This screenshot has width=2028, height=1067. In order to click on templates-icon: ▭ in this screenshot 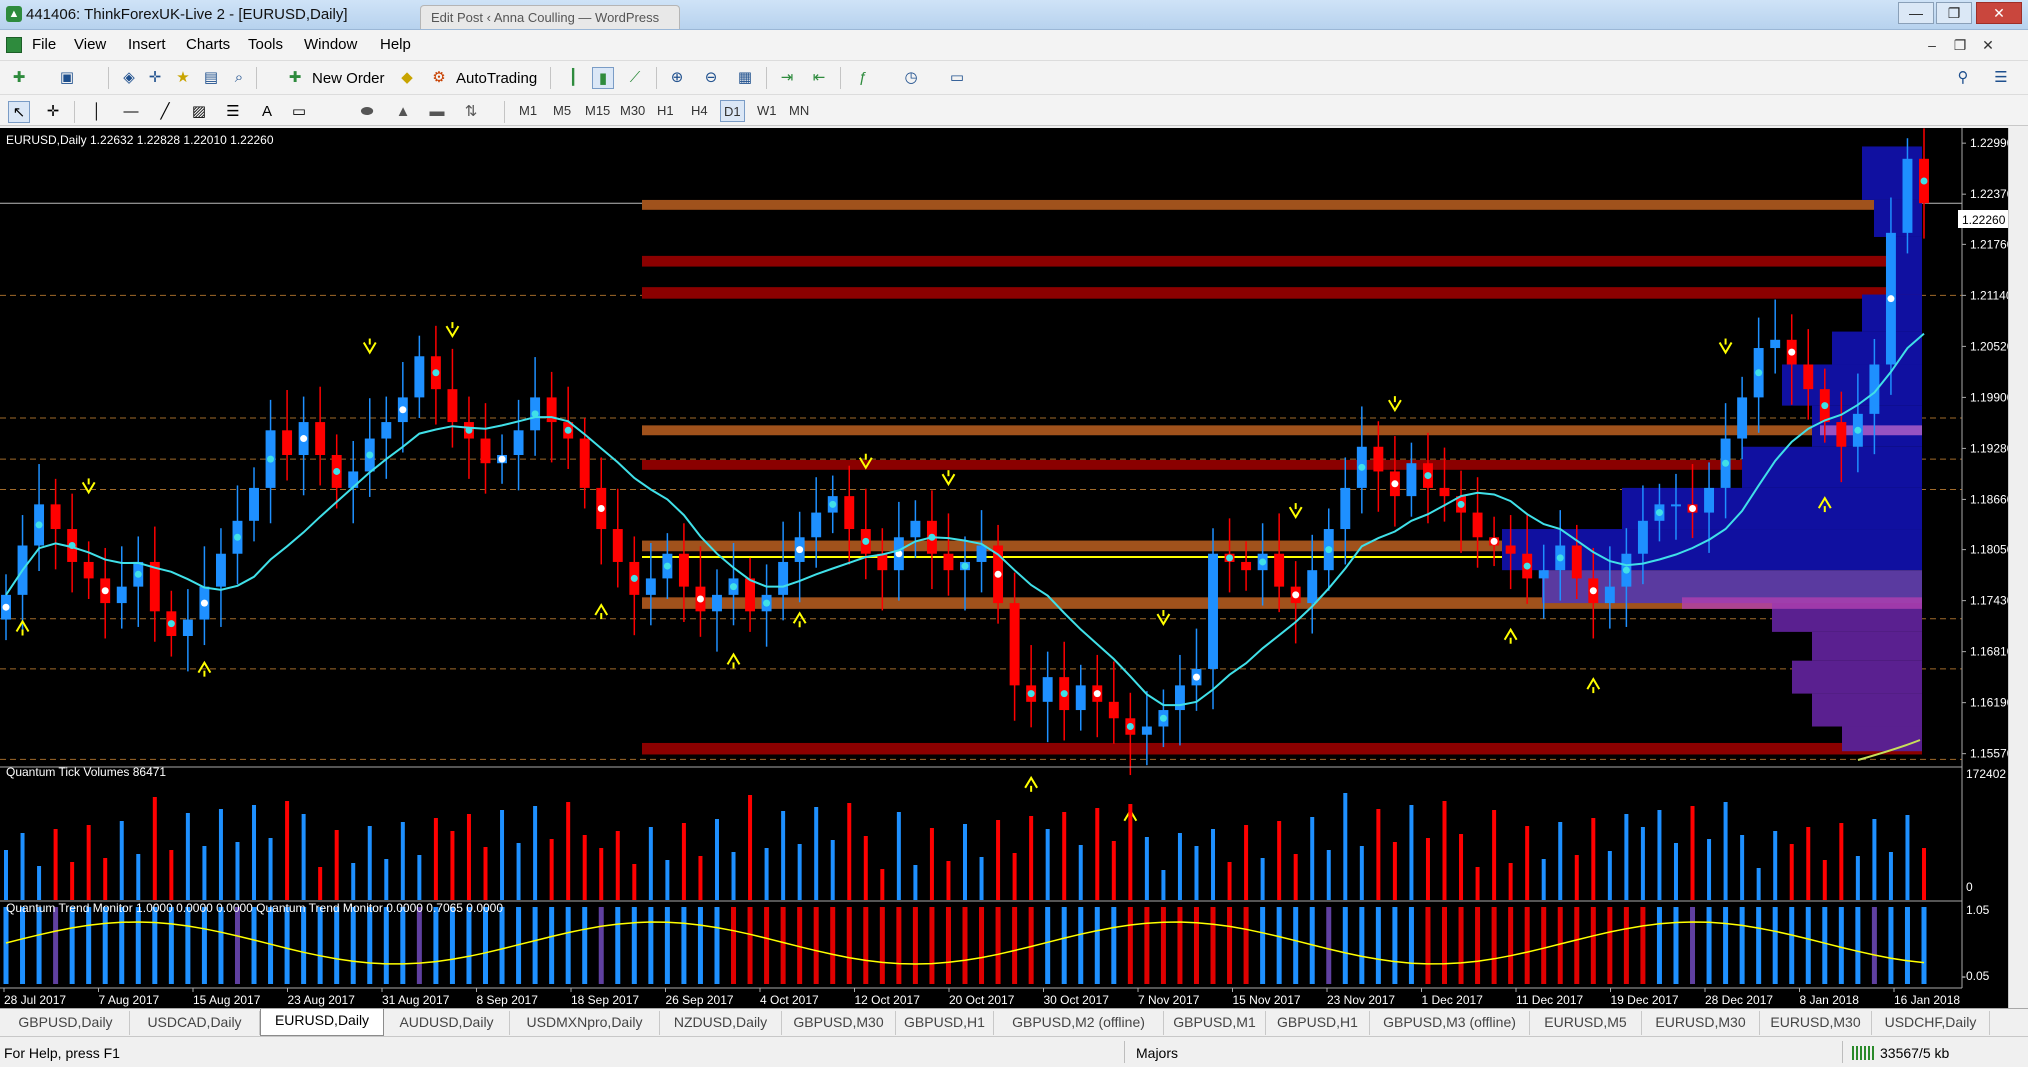, I will do `click(957, 78)`.